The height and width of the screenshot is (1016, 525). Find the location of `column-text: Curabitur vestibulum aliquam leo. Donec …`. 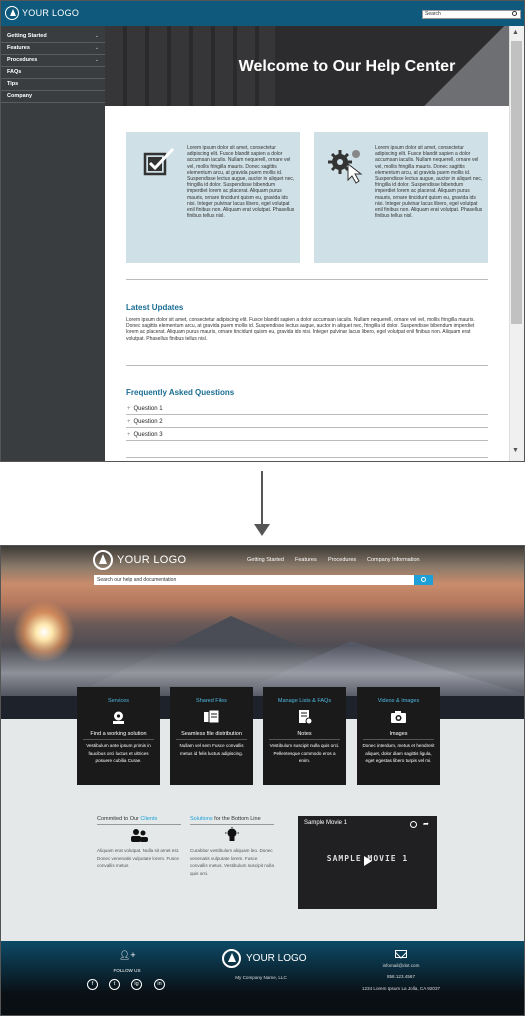

column-text: Curabitur vestibulum aliquam leo. Donec … is located at coordinates (232, 862).